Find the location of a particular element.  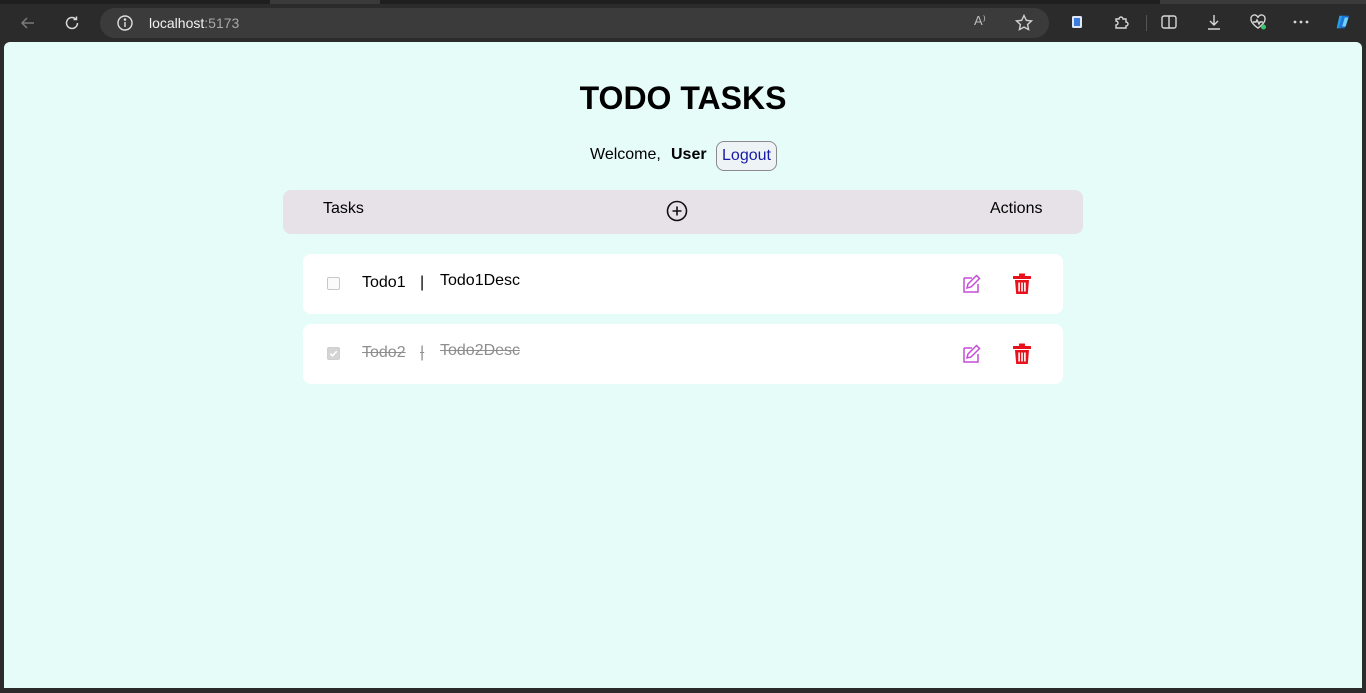

arrow-left-icon is located at coordinates (27, 23).